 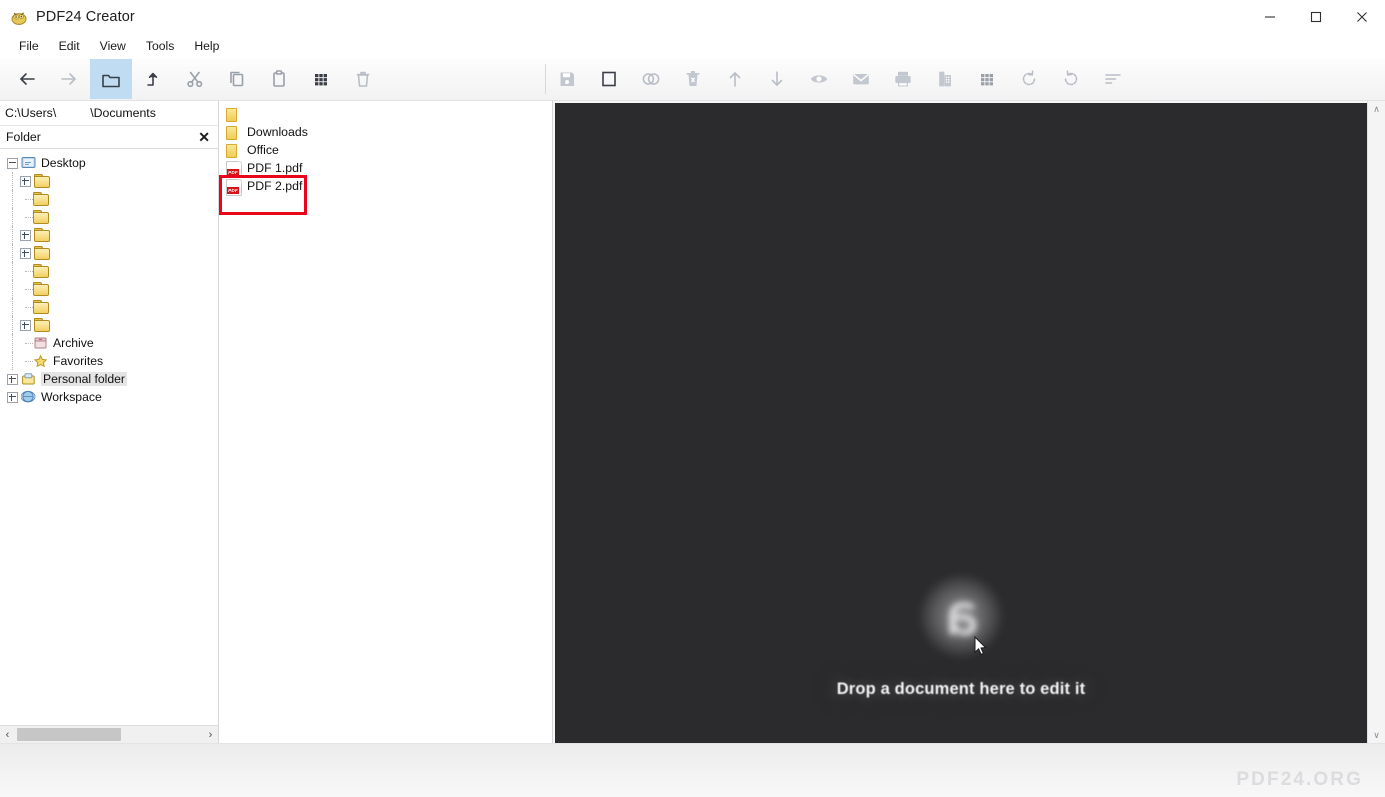 I want to click on file-name: PDF 1.pdf, so click(x=275, y=168).